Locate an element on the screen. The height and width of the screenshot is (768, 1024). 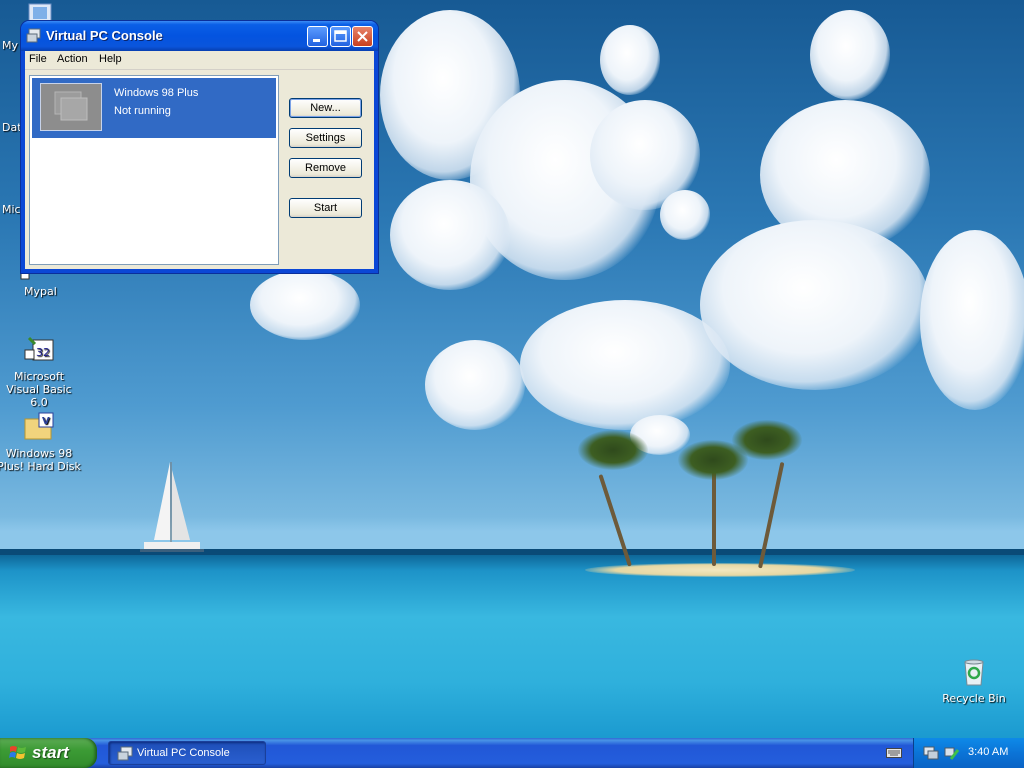
desktop-icon-hard-disk: V Windows 98 Plus! Hard Disk is located at coordinates (40, 442).